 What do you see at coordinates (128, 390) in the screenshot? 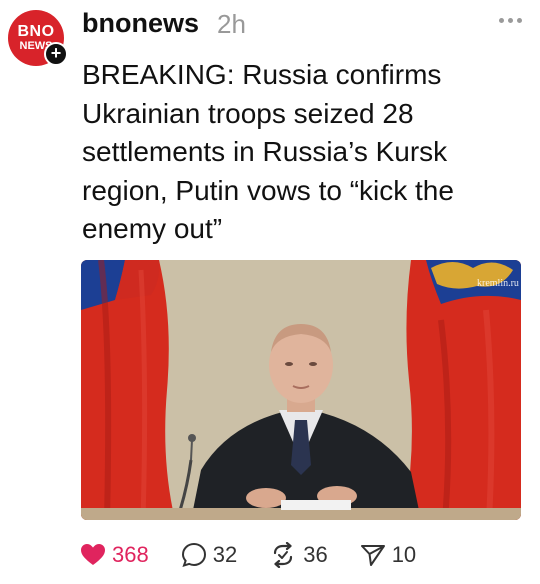
I see `russian-flag-left` at bounding box center [128, 390].